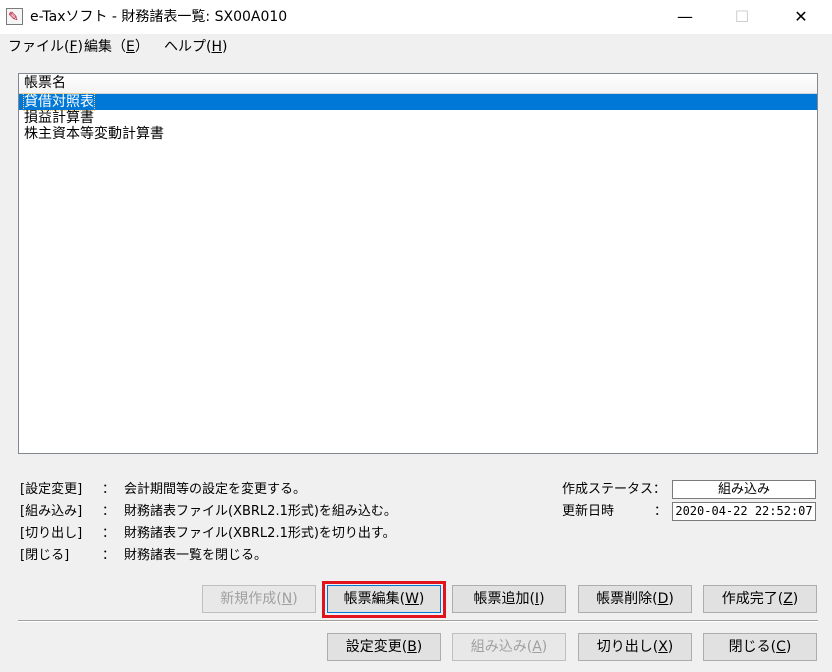  I want to click on form-delete-button: 帳票削除(D), so click(635, 599).